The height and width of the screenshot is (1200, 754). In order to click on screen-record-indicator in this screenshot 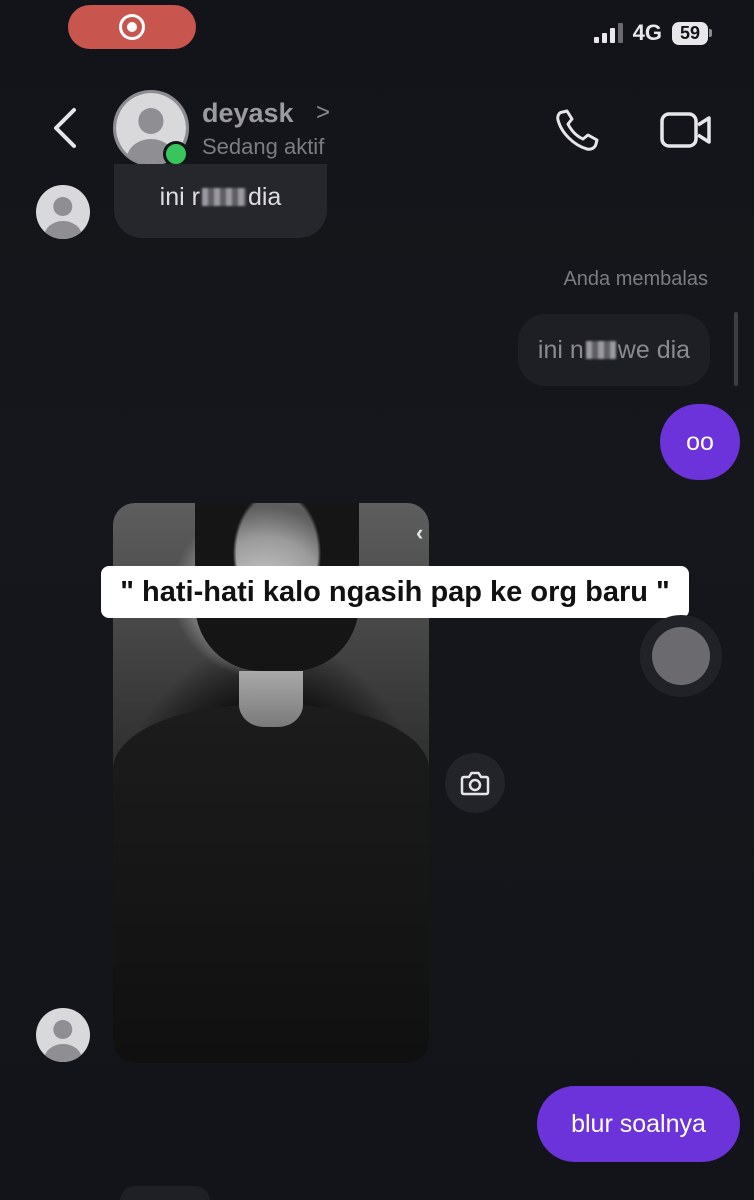, I will do `click(132, 27)`.